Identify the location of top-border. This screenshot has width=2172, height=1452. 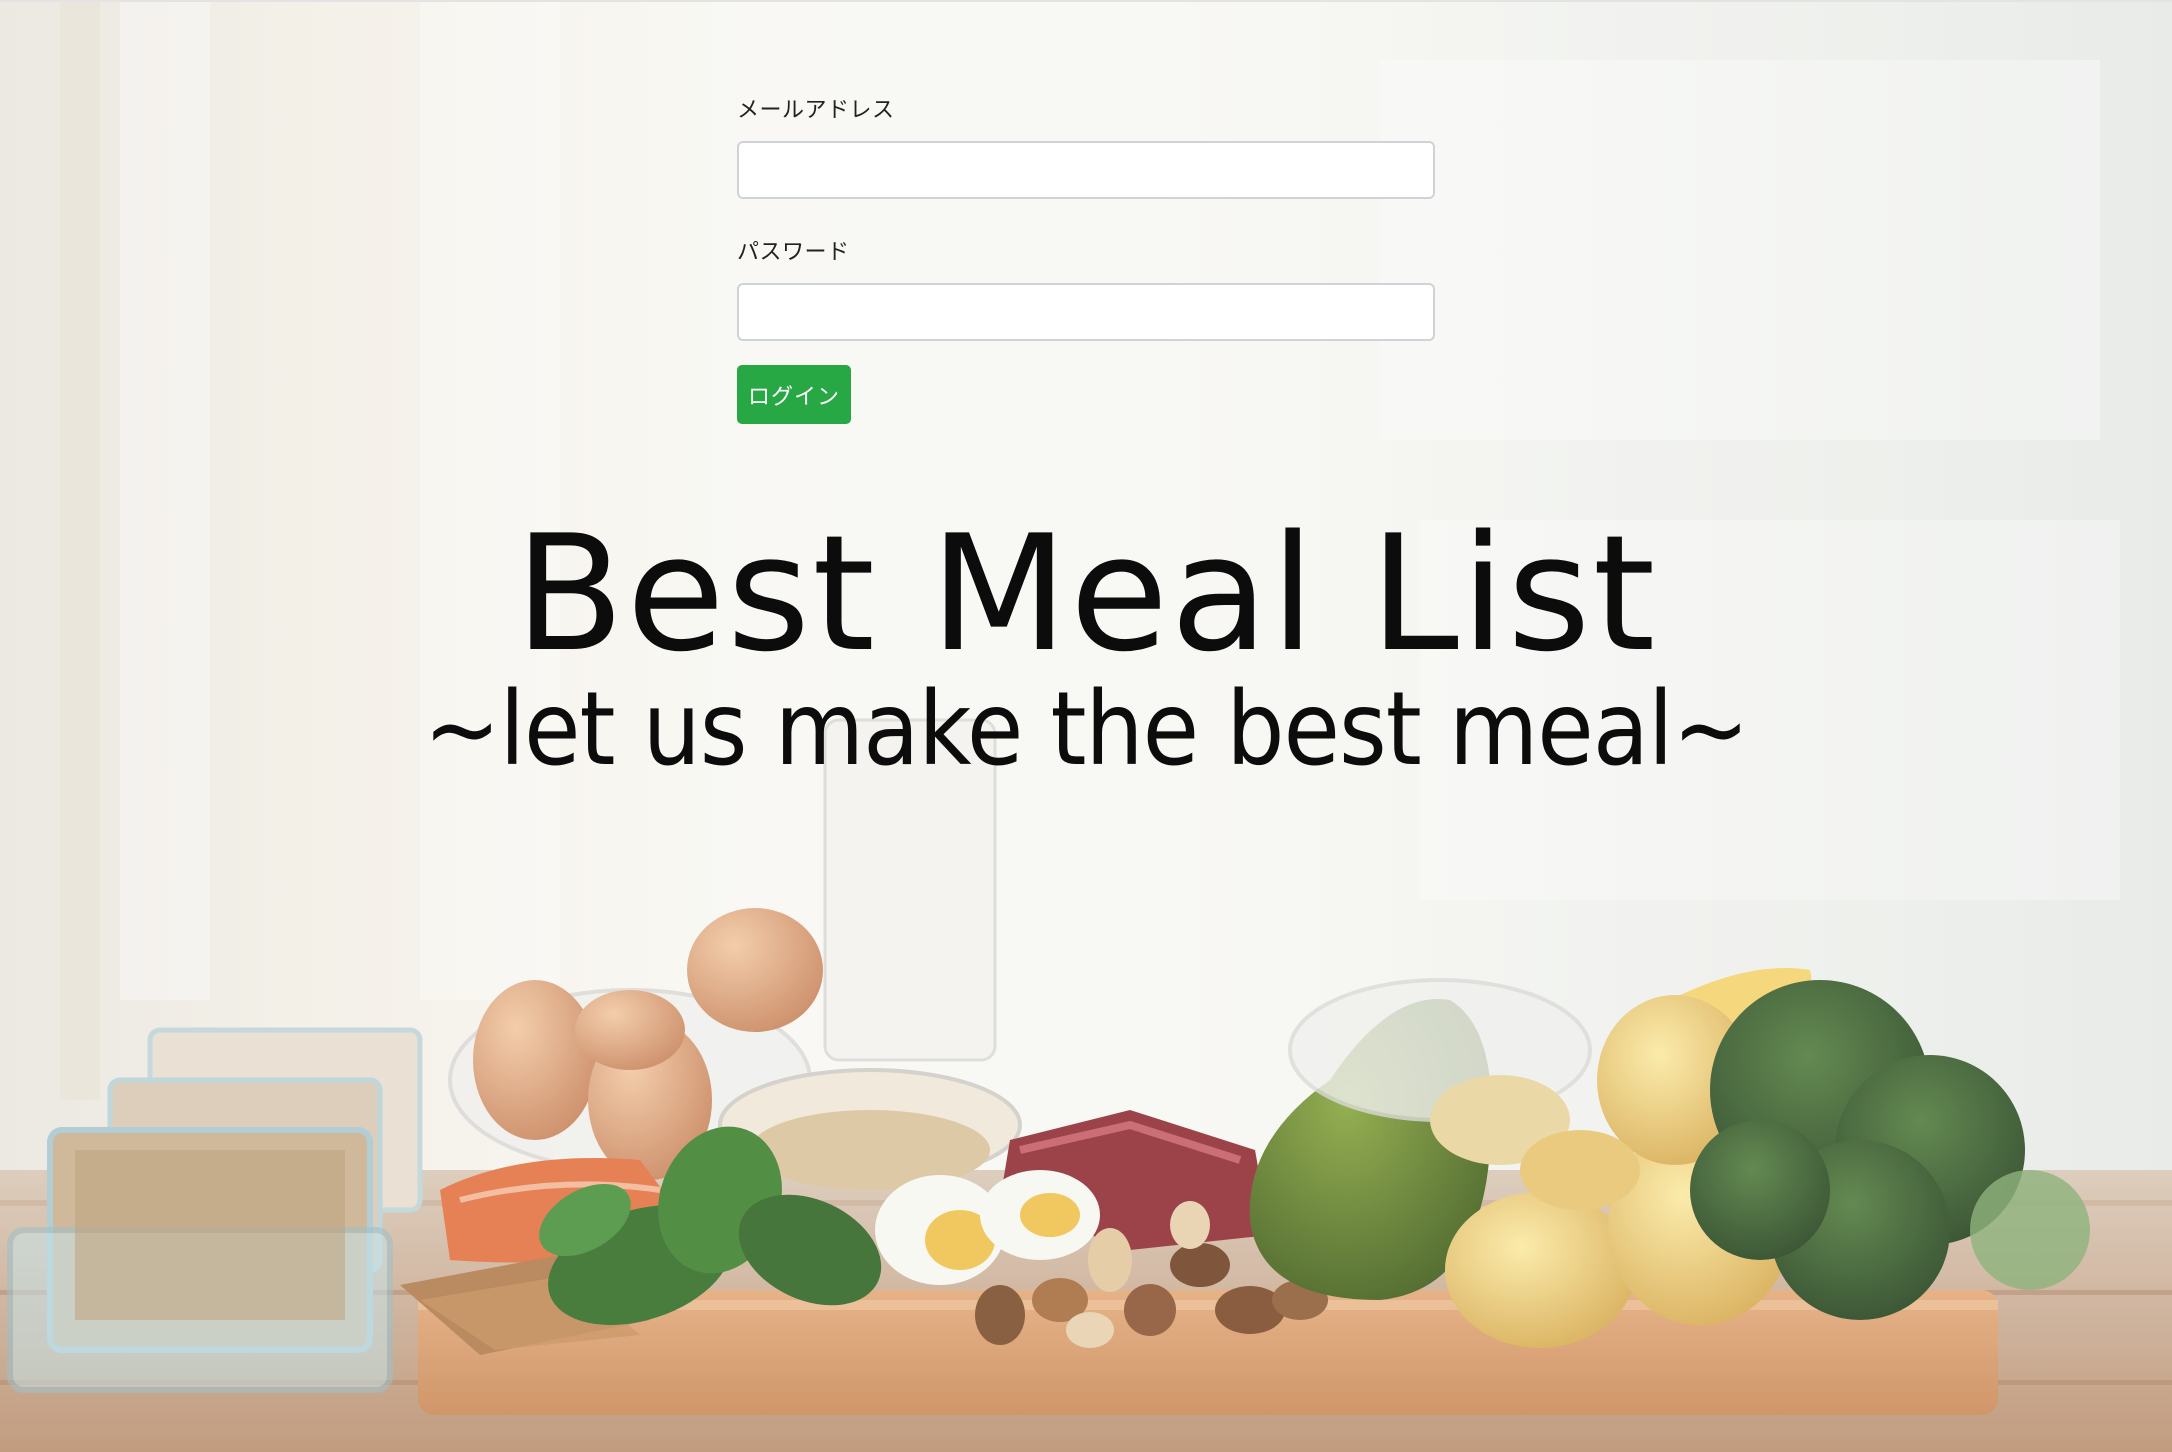
(1086, 1).